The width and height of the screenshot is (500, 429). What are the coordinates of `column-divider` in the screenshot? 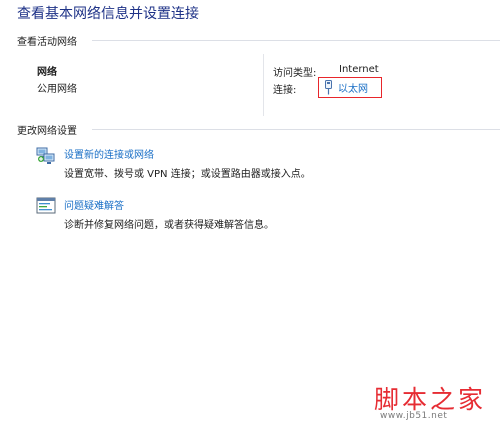 It's located at (263, 85).